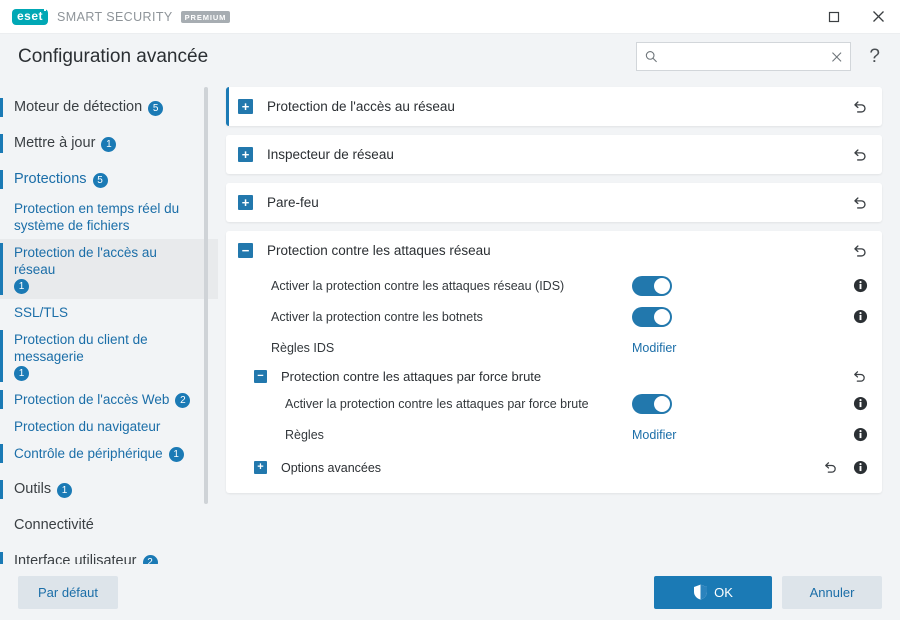  Describe the element at coordinates (293, 202) in the screenshot. I see `section-title: Pare-feu` at that location.